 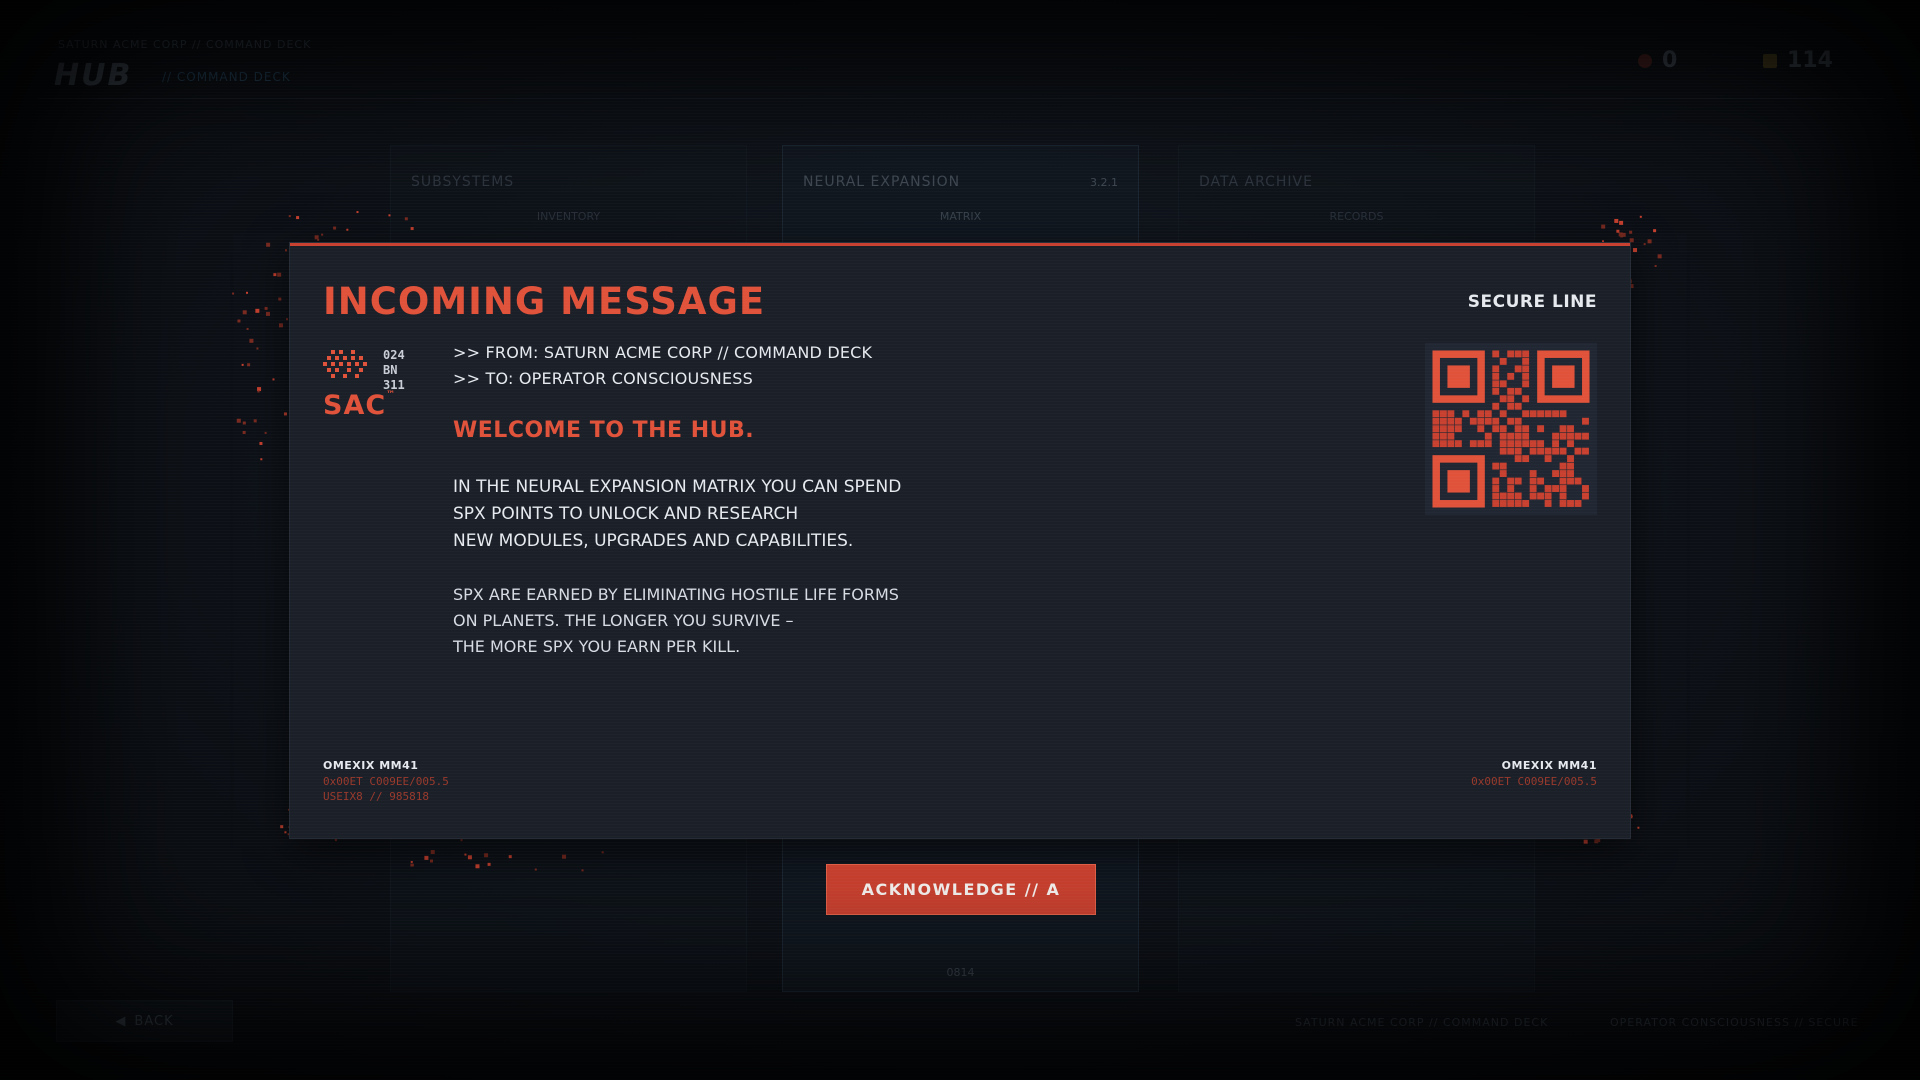 I want to click on corner-code-2: USEIX8 // 985818, so click(x=376, y=796).